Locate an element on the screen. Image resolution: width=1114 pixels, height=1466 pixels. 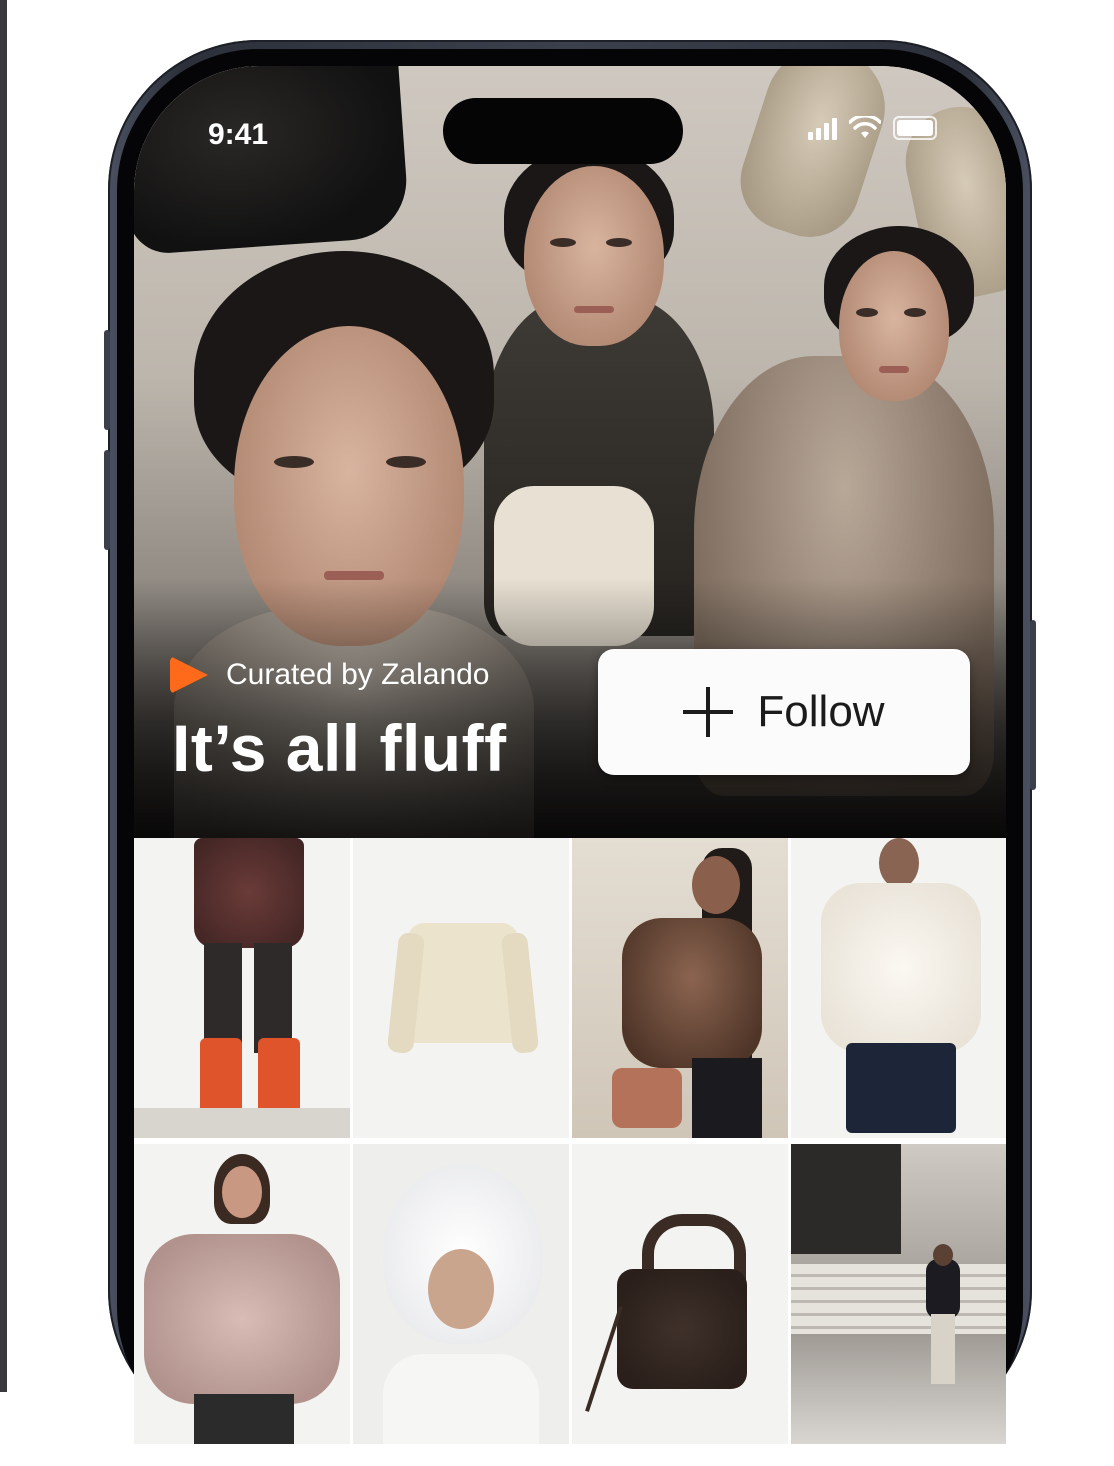
black-fur-swatch is located at coordinates (272, 161).